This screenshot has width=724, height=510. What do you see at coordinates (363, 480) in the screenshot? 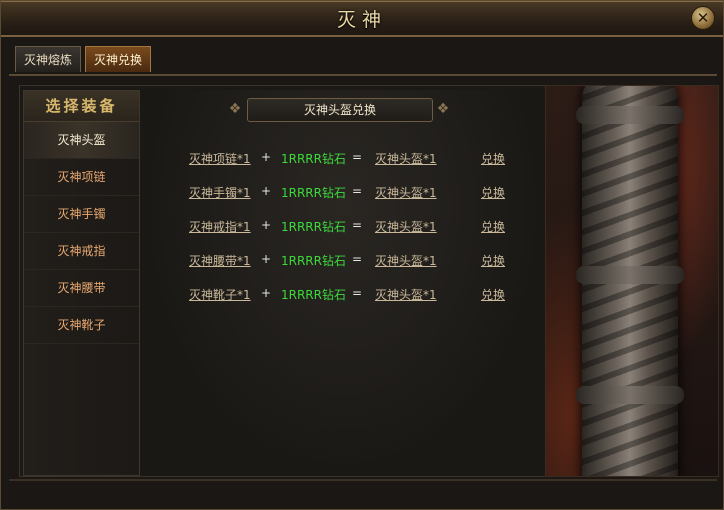
I see `bottom-border` at bounding box center [363, 480].